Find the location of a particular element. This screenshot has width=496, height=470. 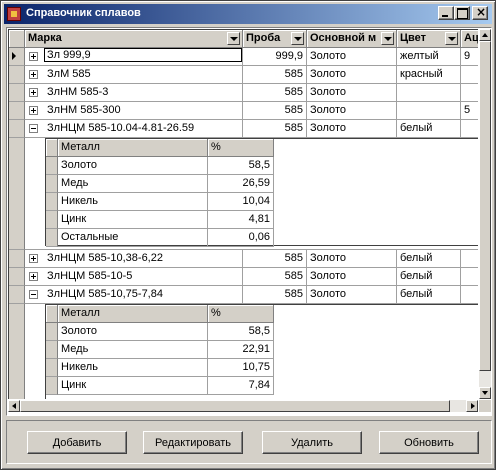

header-proba: Проба is located at coordinates (275, 39).